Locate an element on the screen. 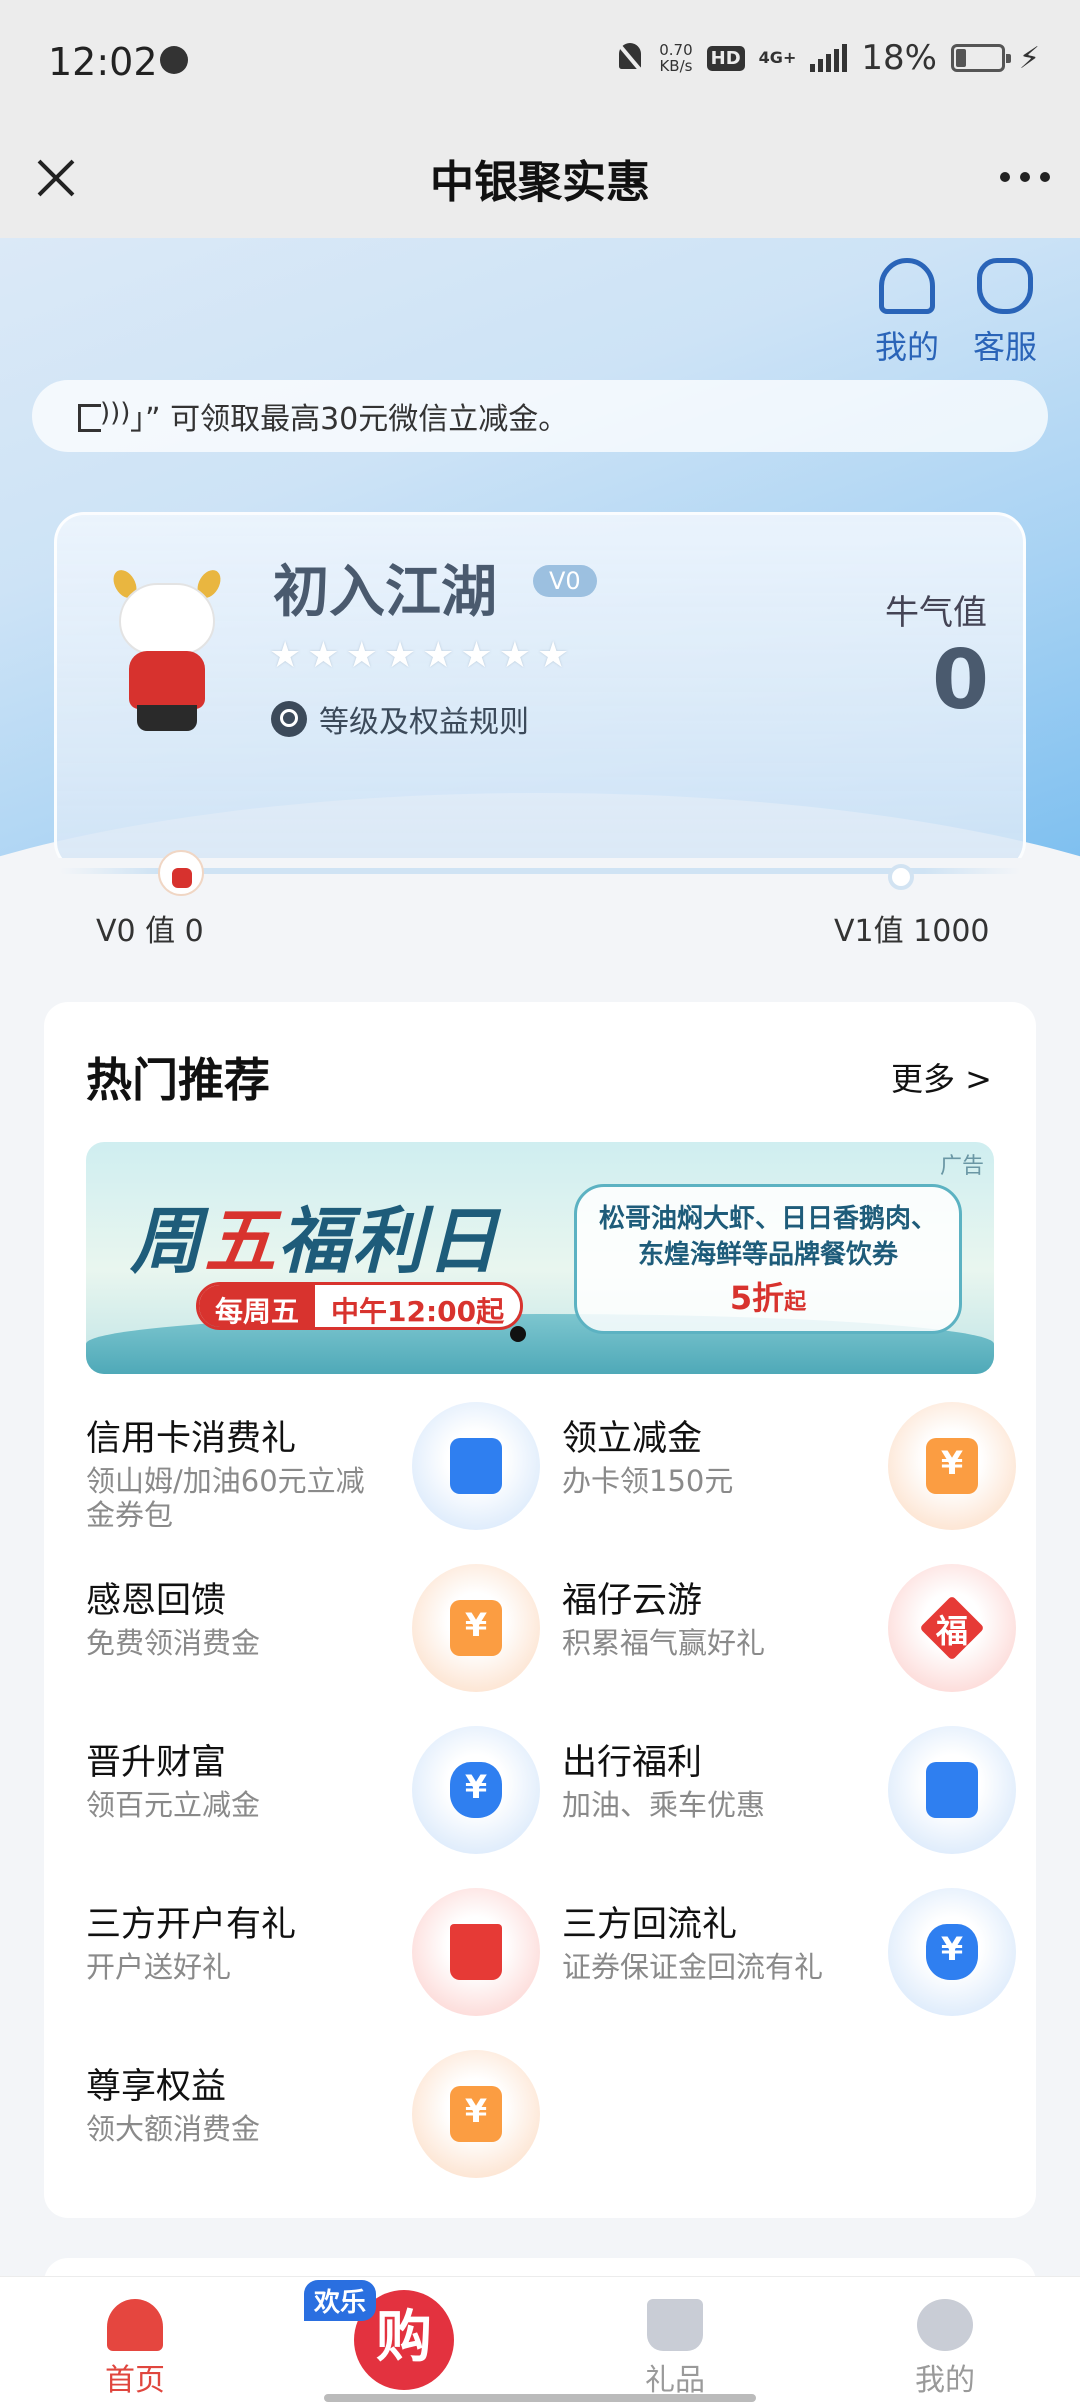  customer-service-button: 客服 is located at coordinates (1005, 313).